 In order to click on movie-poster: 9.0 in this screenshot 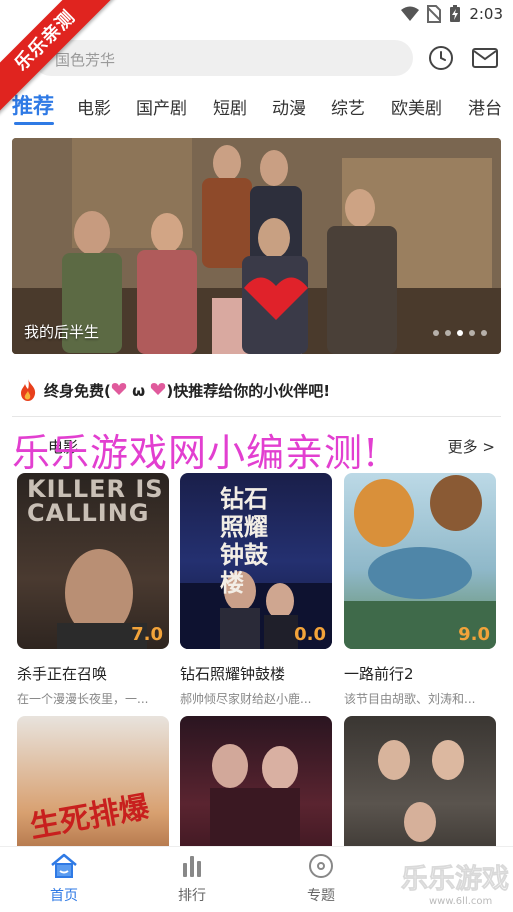, I will do `click(420, 561)`.